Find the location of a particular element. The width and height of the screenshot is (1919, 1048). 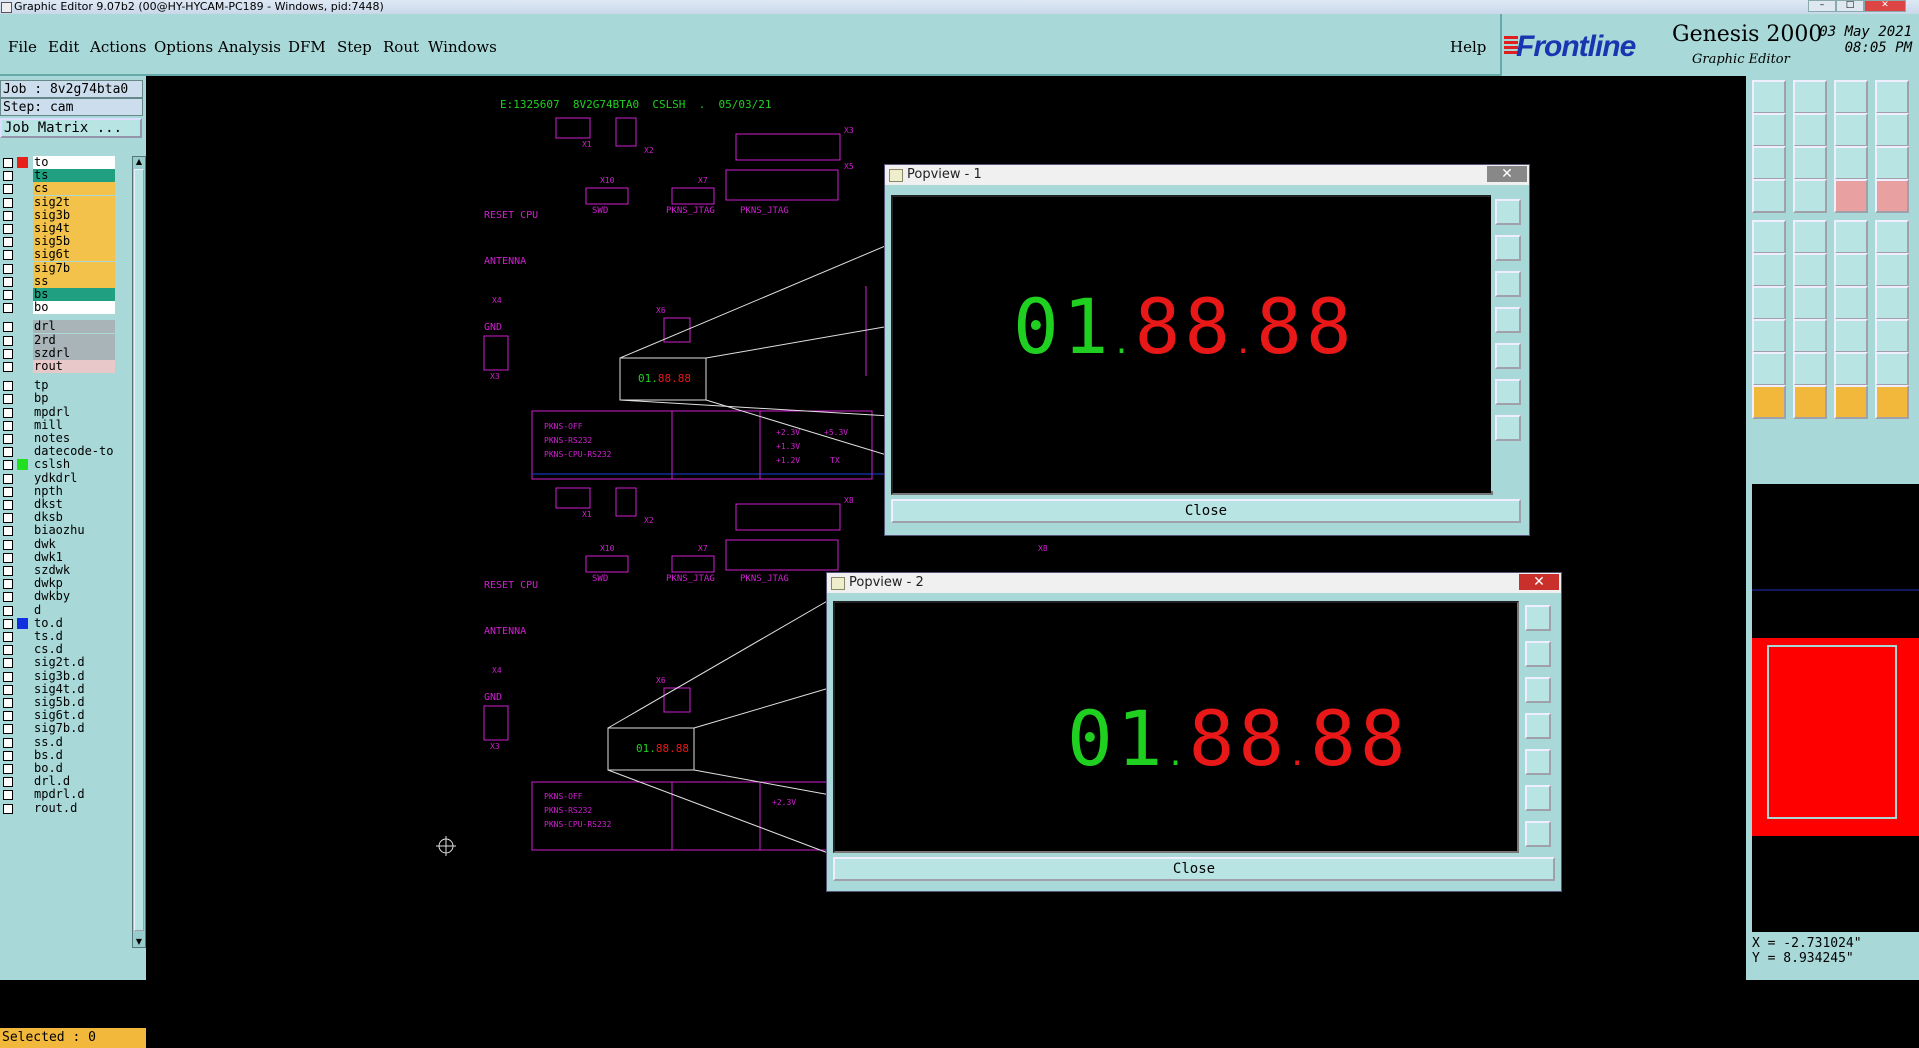

layer-name: dwk1 is located at coordinates (74, 557).